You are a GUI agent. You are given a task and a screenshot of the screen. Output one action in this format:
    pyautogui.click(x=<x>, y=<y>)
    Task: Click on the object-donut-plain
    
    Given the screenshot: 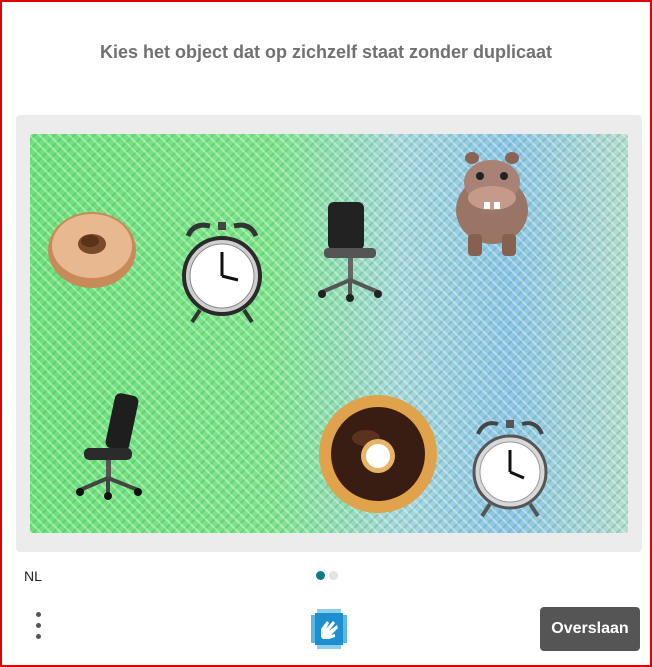 What is the action you would take?
    pyautogui.click(x=92, y=249)
    